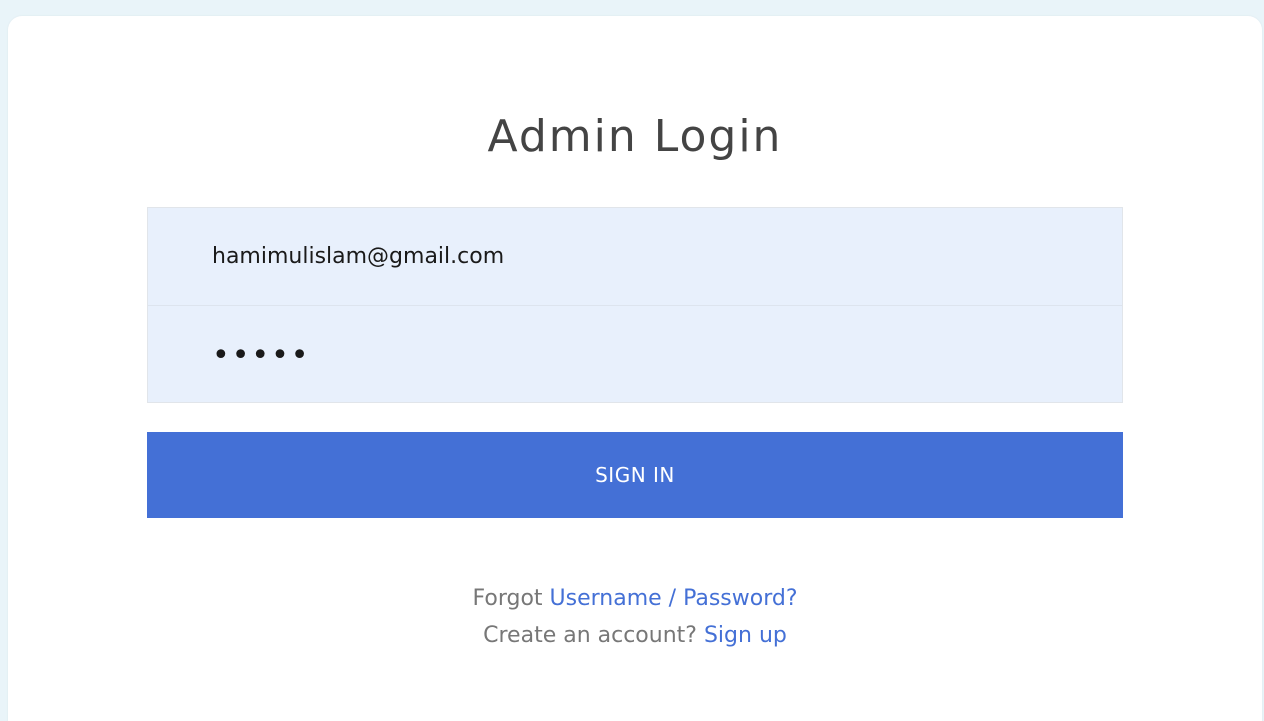 This screenshot has height=721, width=1264. Describe the element at coordinates (635, 136) in the screenshot. I see `page-title: Admin Login` at that location.